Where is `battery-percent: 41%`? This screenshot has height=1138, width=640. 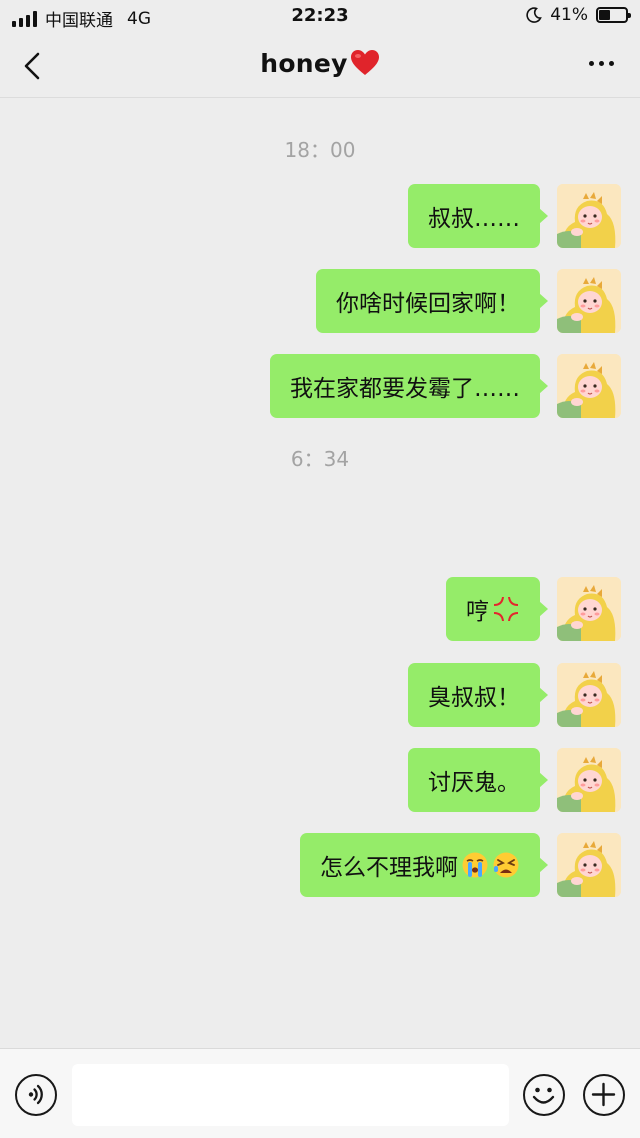 battery-percent: 41% is located at coordinates (569, 15).